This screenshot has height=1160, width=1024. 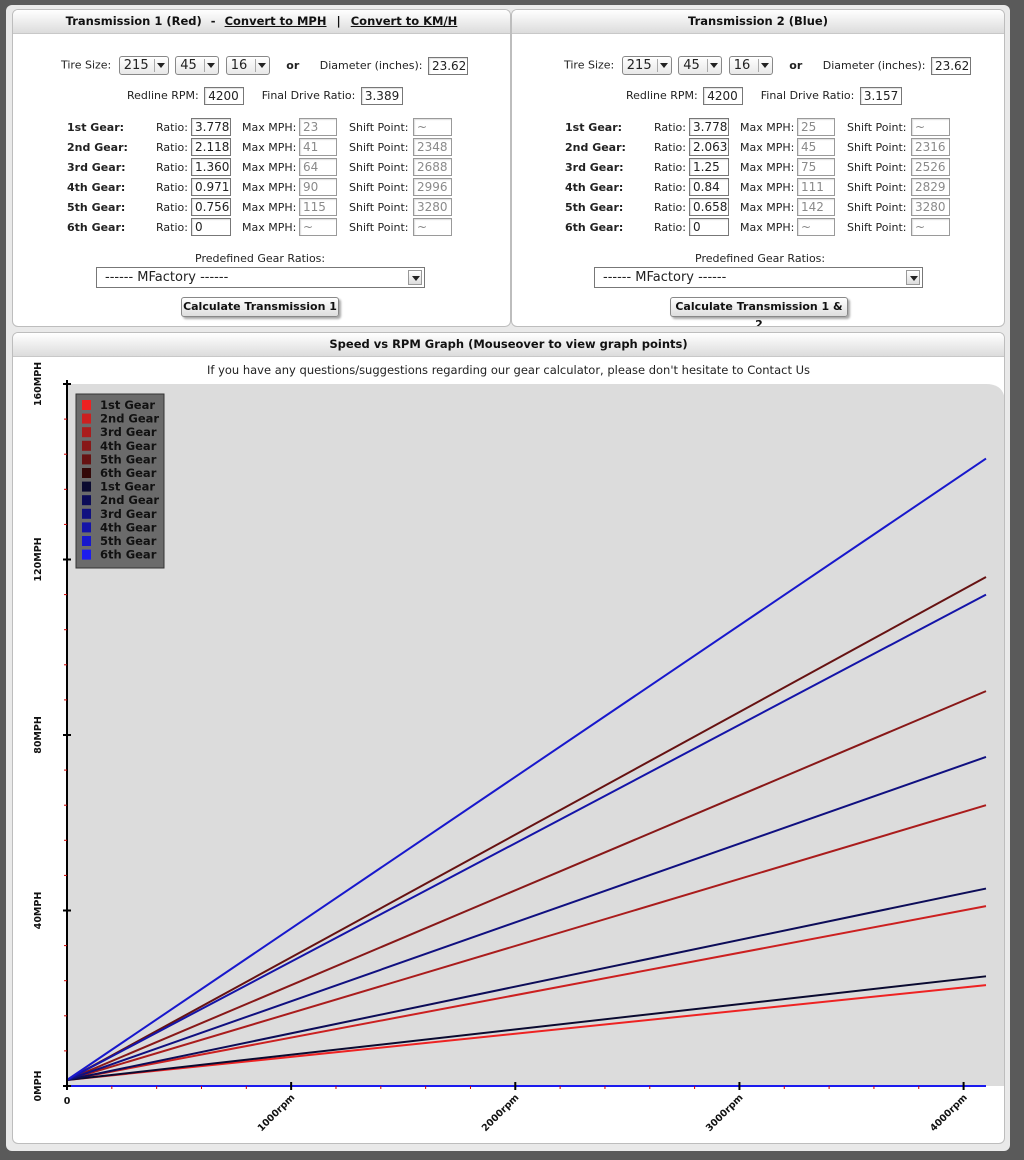 What do you see at coordinates (816, 187) in the screenshot?
I see `max-mph-field: 111` at bounding box center [816, 187].